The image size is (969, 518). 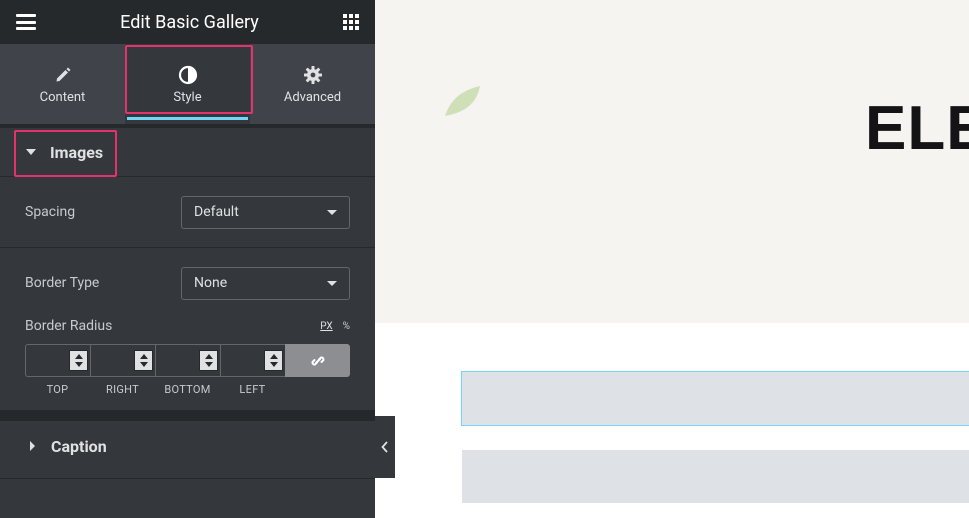 I want to click on widgets-grid-icon, so click(x=350, y=22).